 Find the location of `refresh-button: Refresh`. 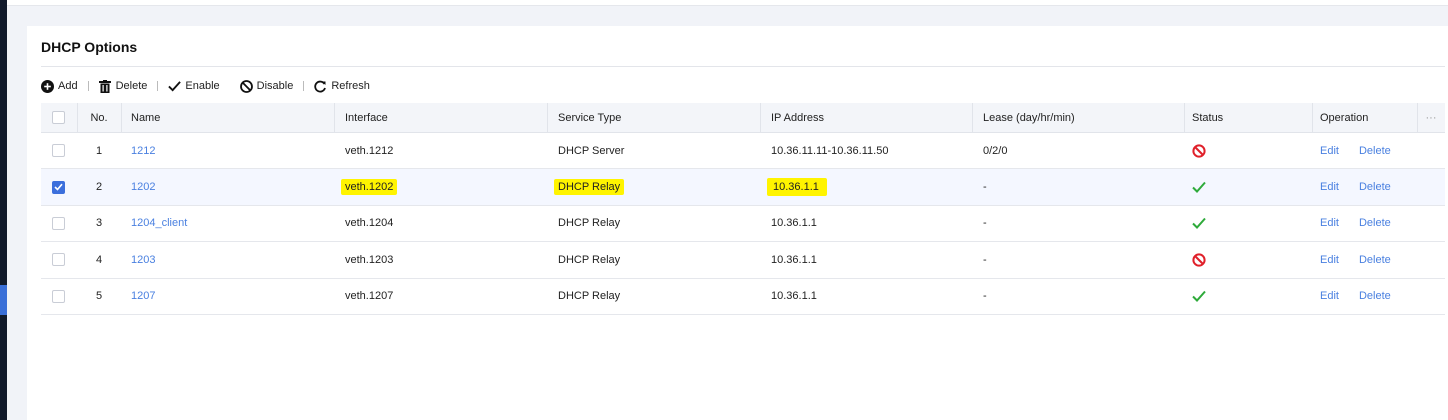

refresh-button: Refresh is located at coordinates (342, 86).